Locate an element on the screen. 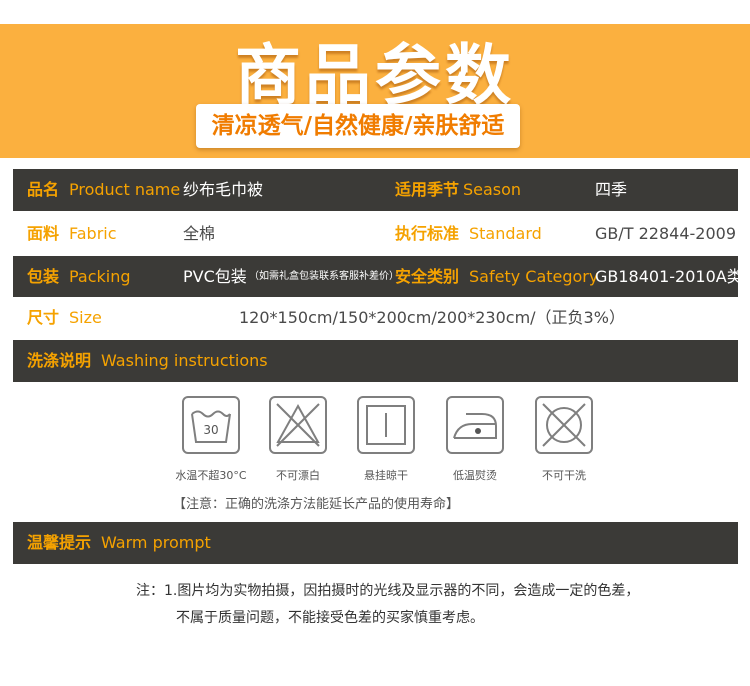 The image size is (750, 686). value-season: 四季 is located at coordinates (611, 189).